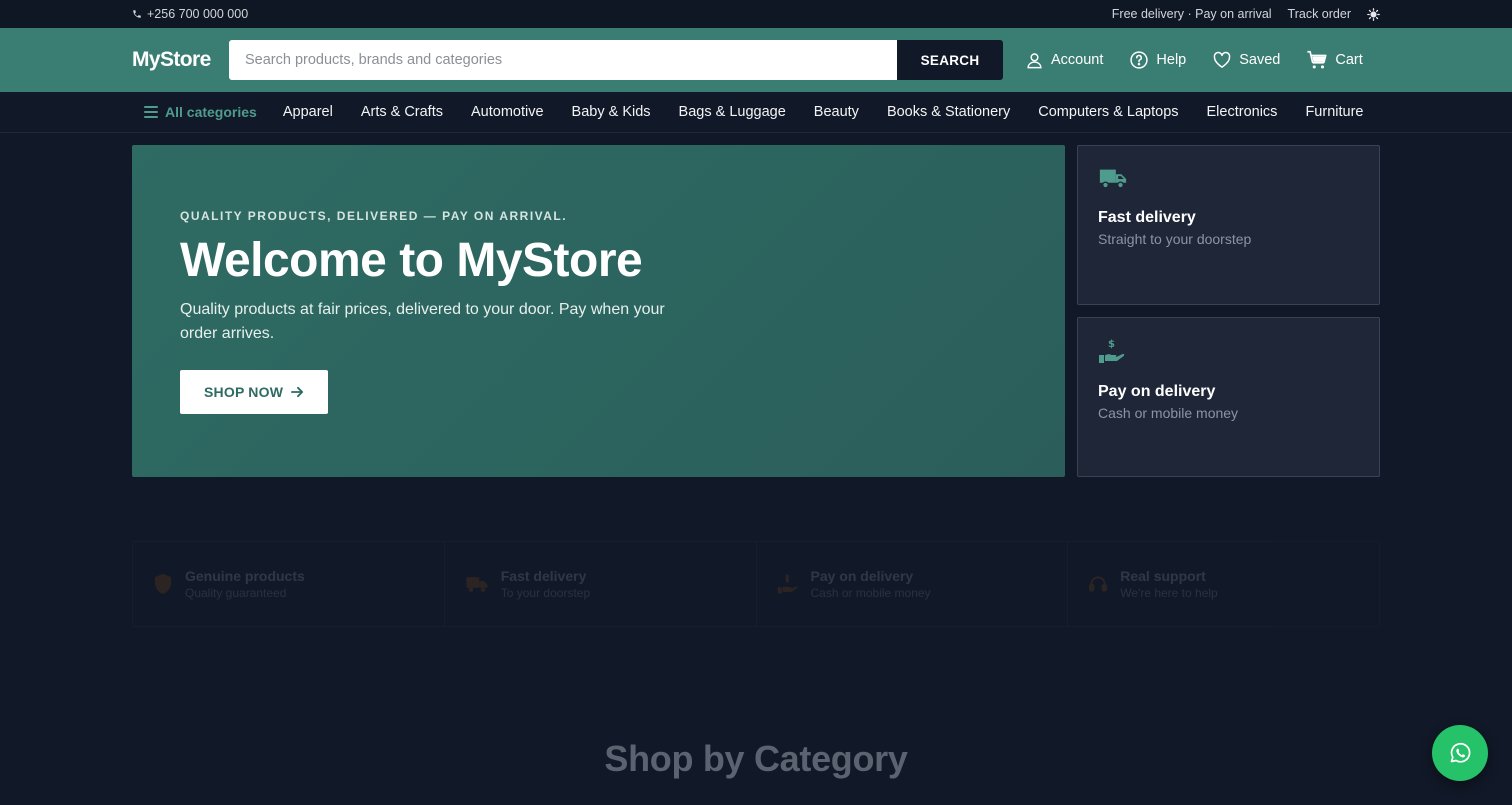 This screenshot has height=805, width=1512. I want to click on account-button: Account, so click(1064, 60).